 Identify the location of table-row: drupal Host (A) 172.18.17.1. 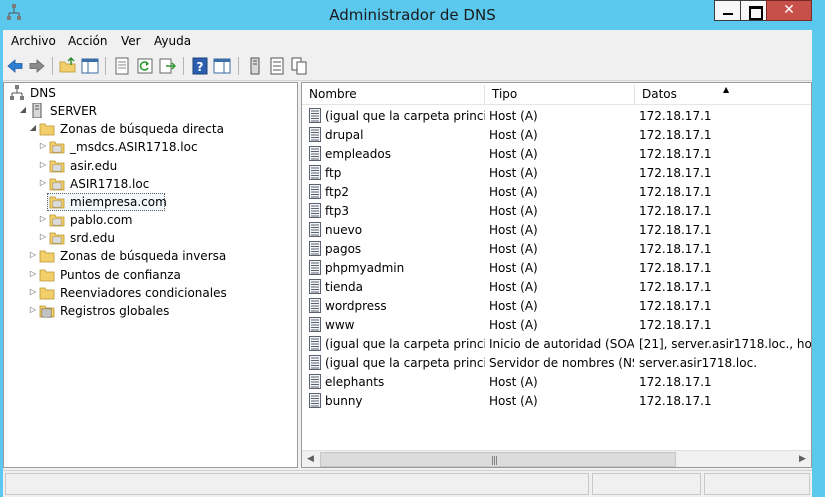
(556, 134).